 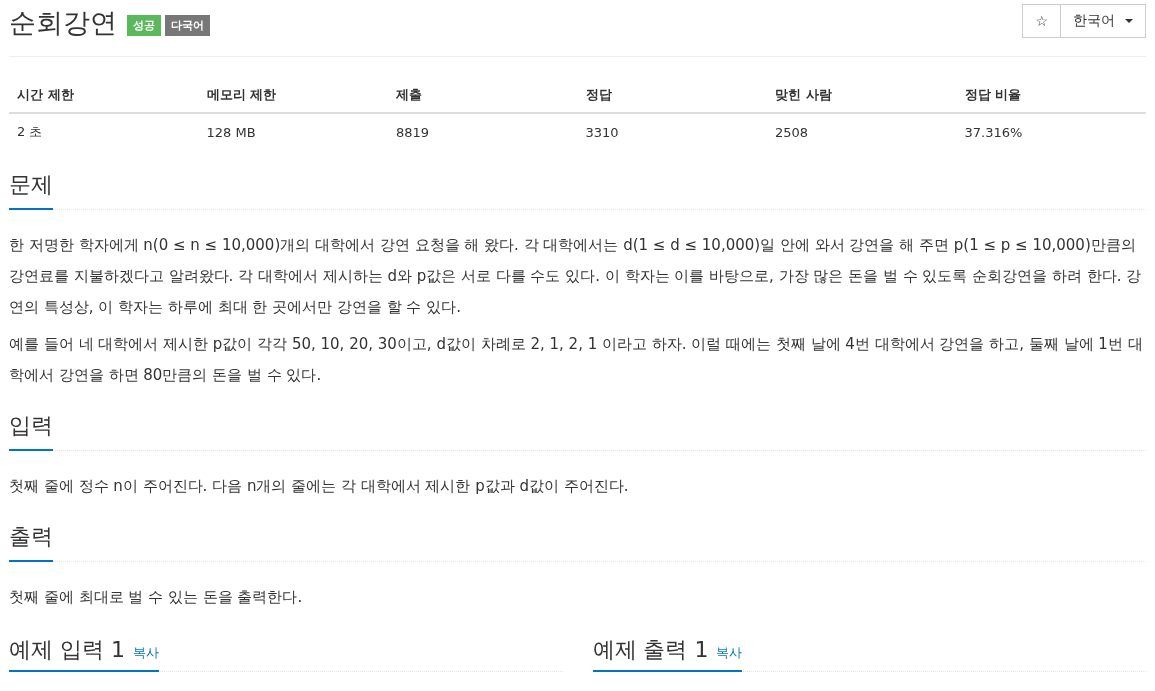 I want to click on table-cell: 37.316%, so click(x=1051, y=131).